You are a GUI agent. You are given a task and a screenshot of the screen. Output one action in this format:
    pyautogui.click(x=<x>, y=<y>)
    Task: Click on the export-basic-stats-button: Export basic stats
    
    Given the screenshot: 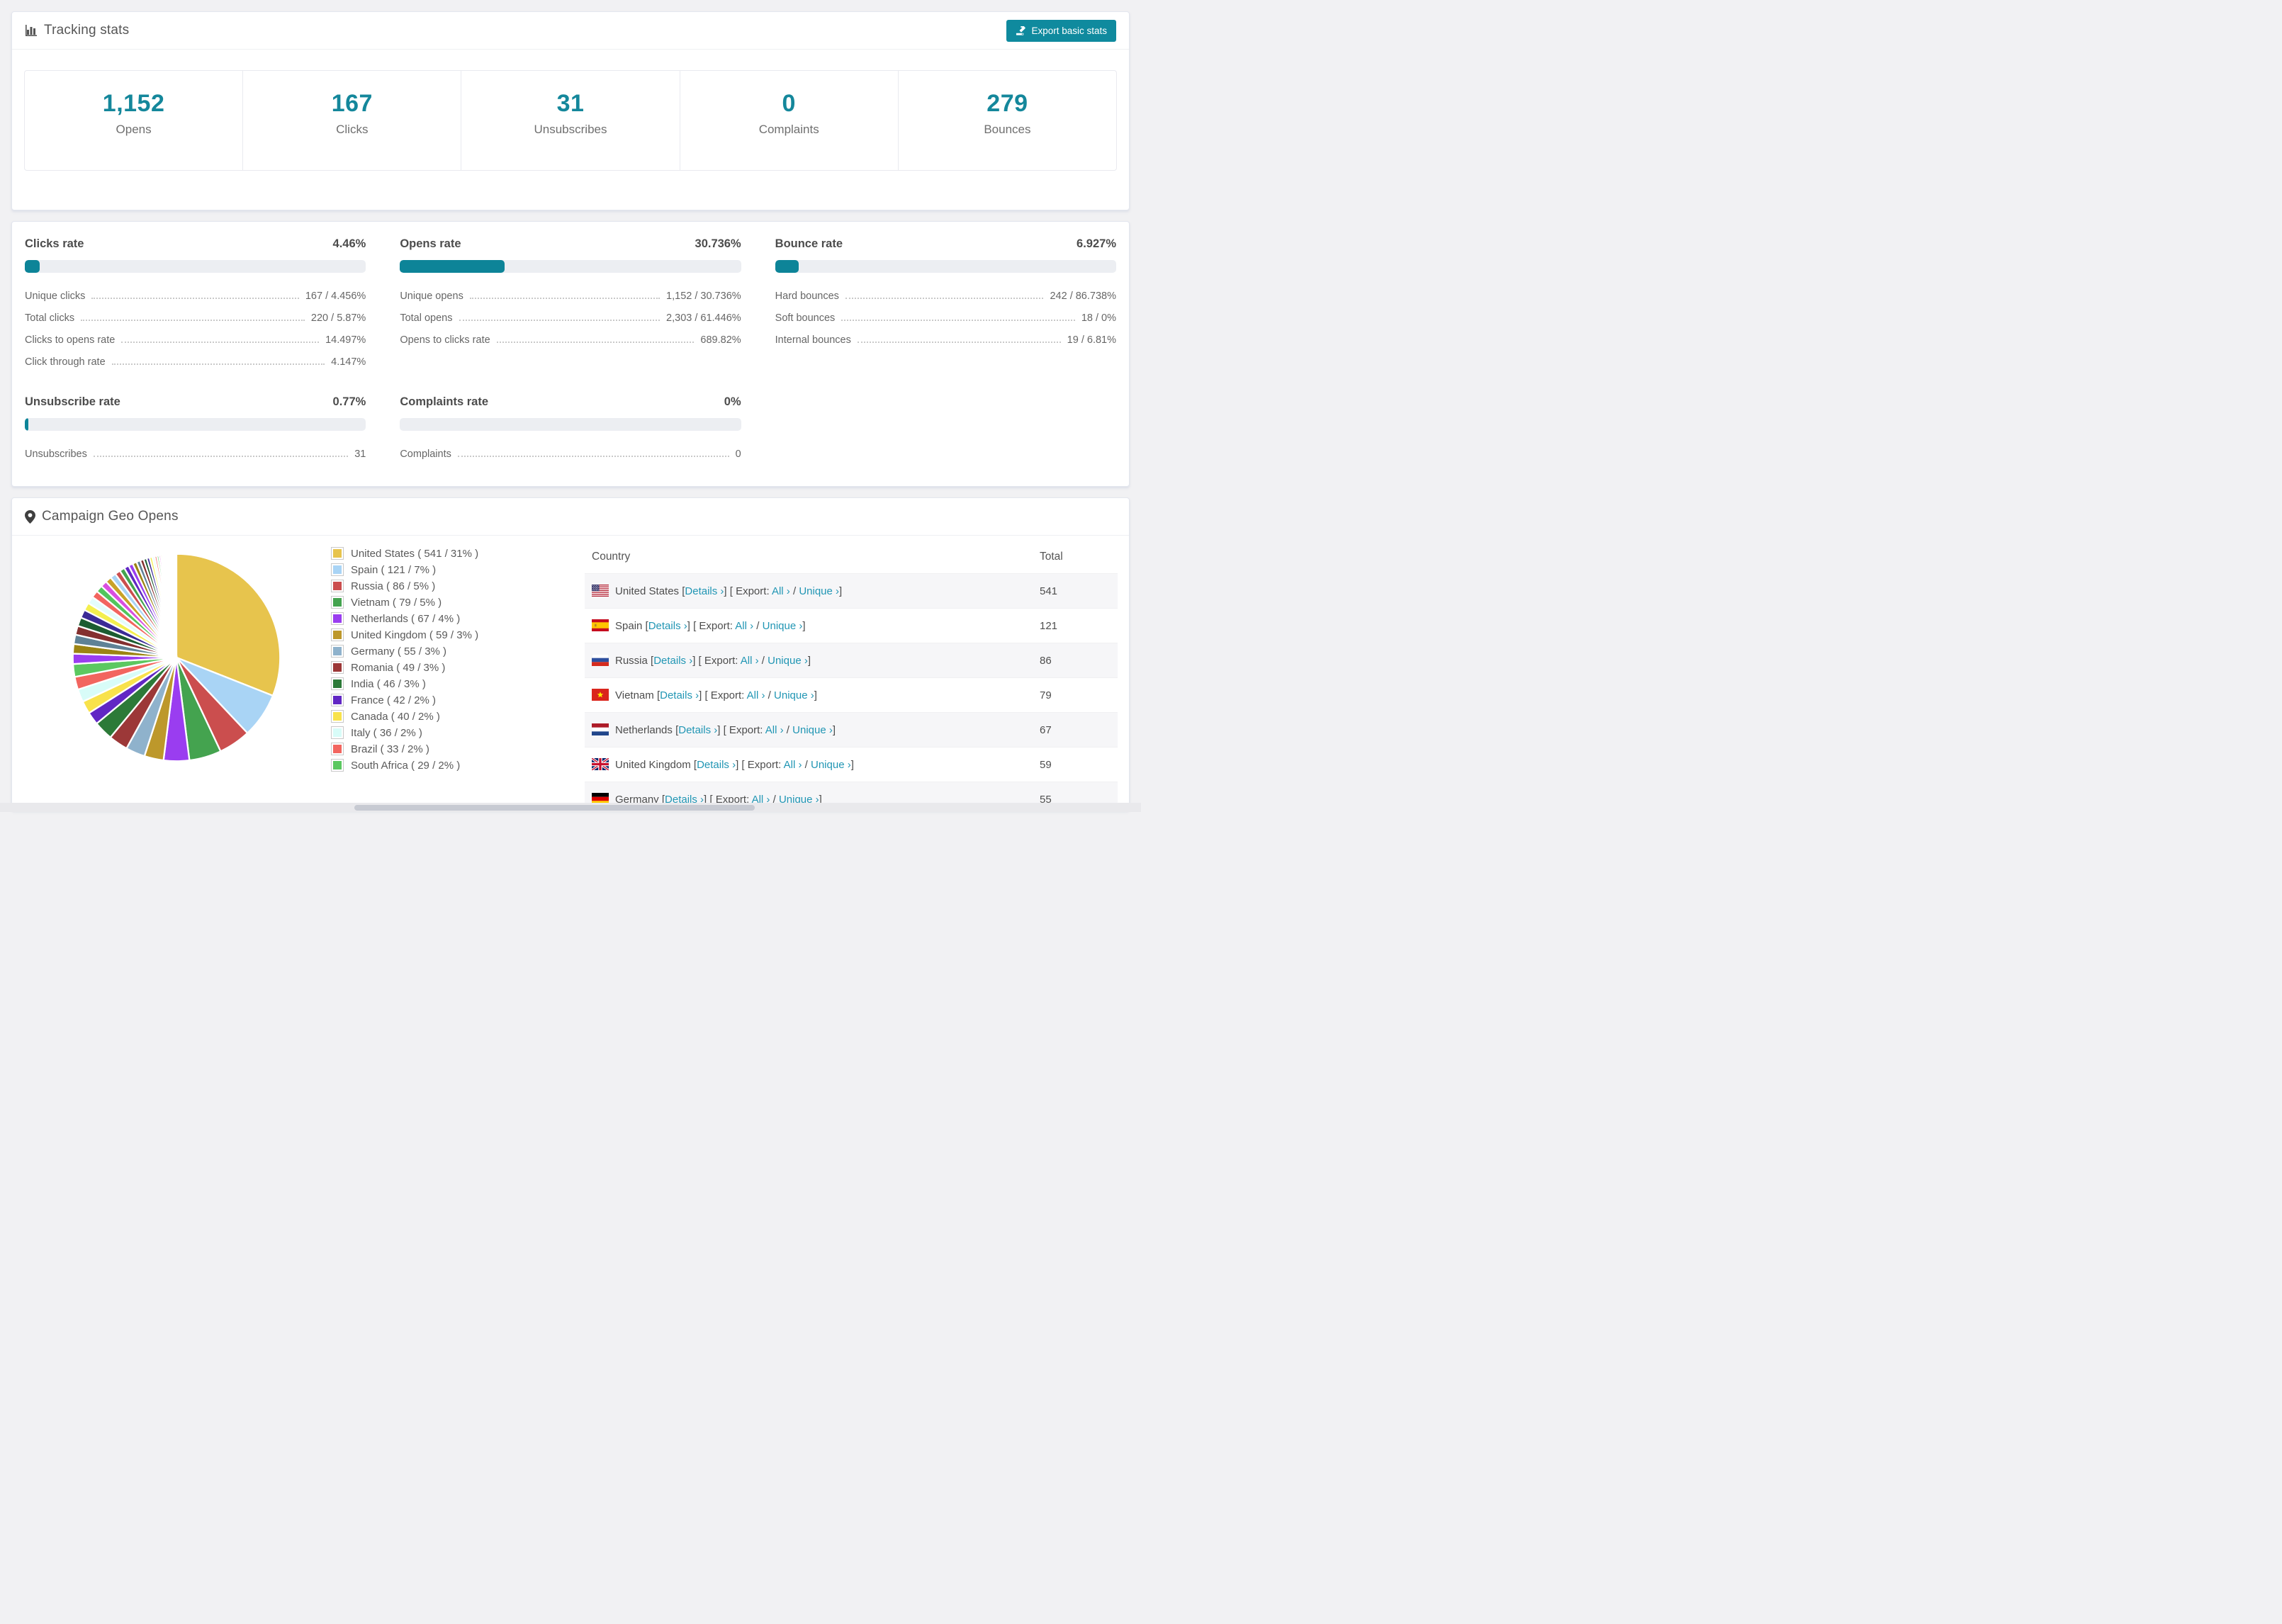 What is the action you would take?
    pyautogui.click(x=1061, y=31)
    